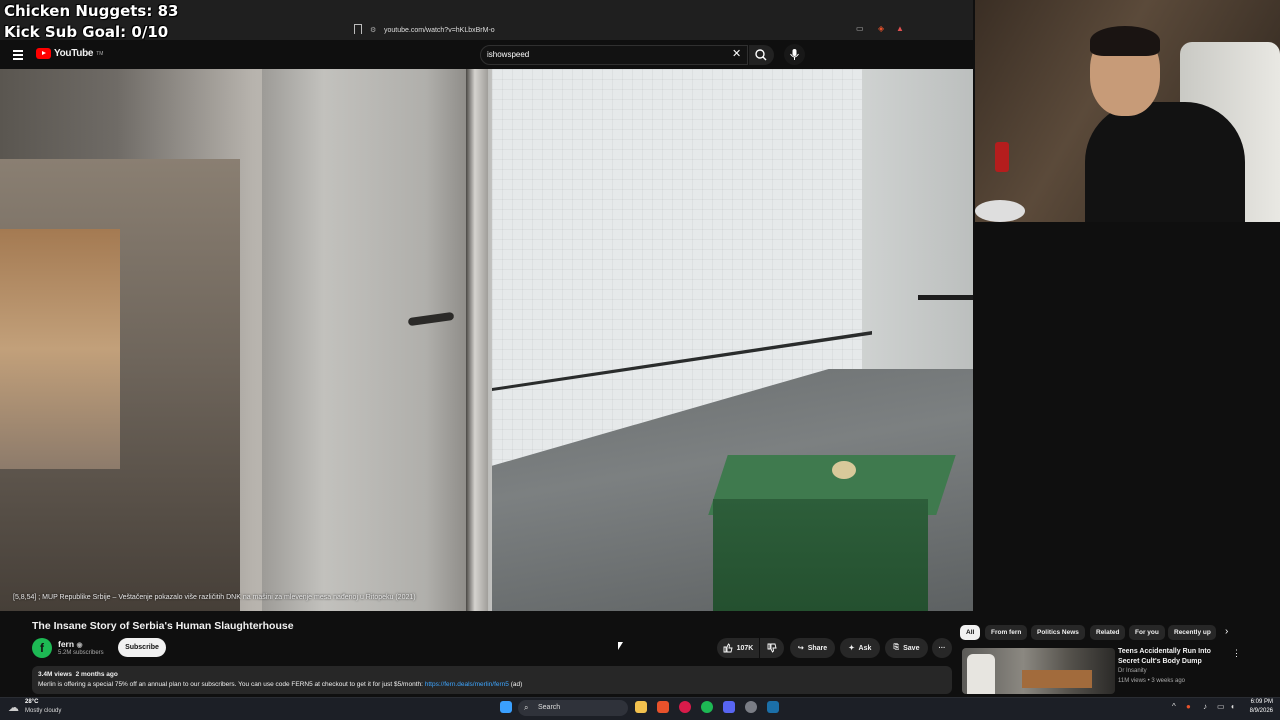  Describe the element at coordinates (851, 648) in the screenshot. I see `sparkle-icon: ✦` at that location.